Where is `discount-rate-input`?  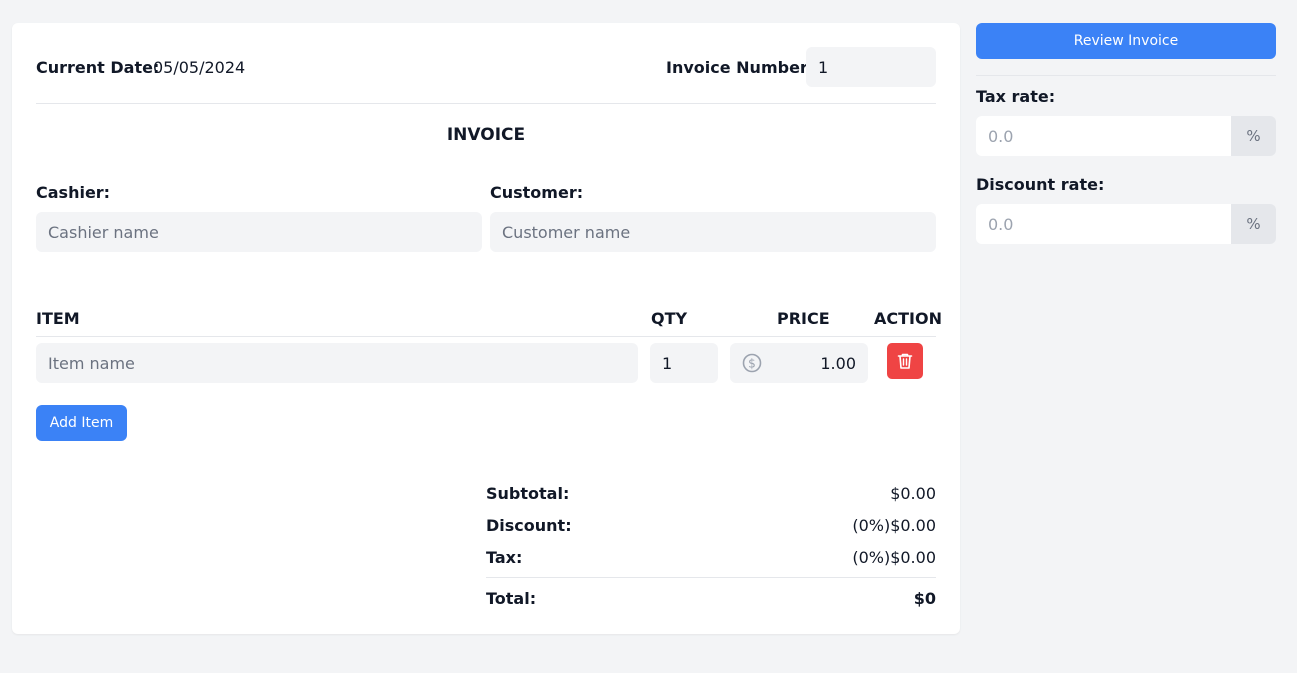
discount-rate-input is located at coordinates (1103, 224).